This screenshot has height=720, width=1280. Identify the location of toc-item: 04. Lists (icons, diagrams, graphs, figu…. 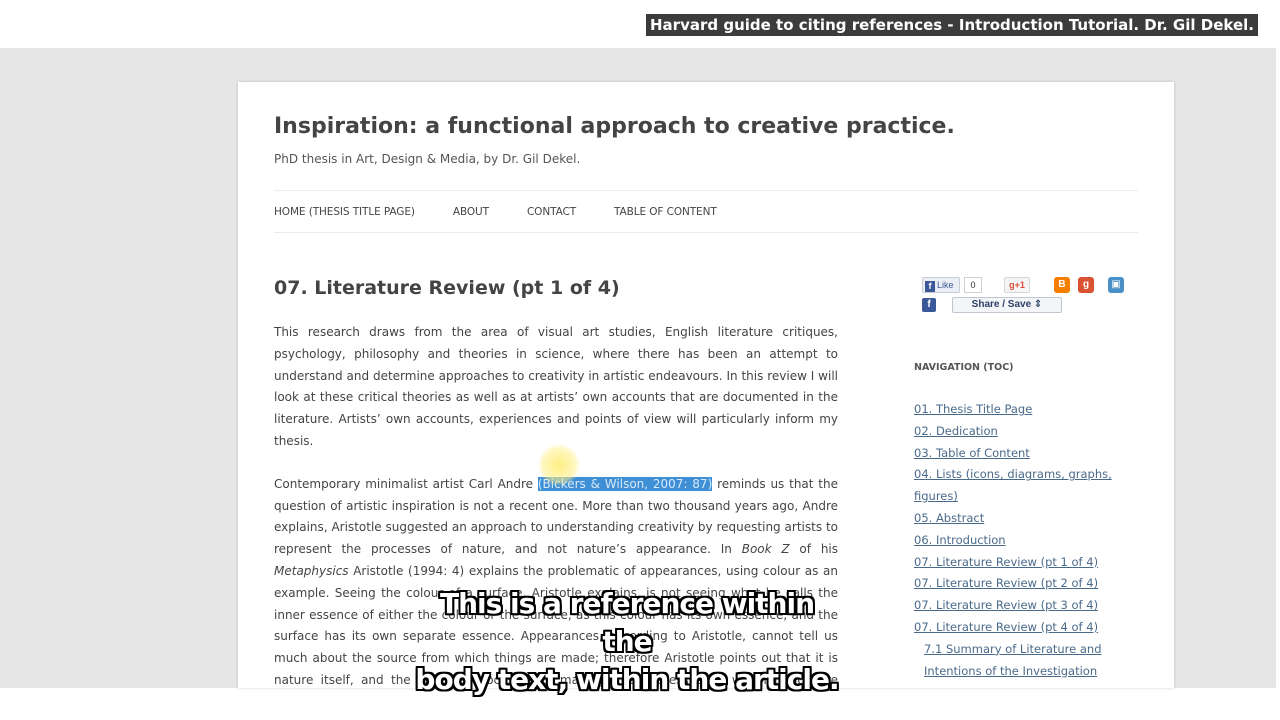
(1014, 486).